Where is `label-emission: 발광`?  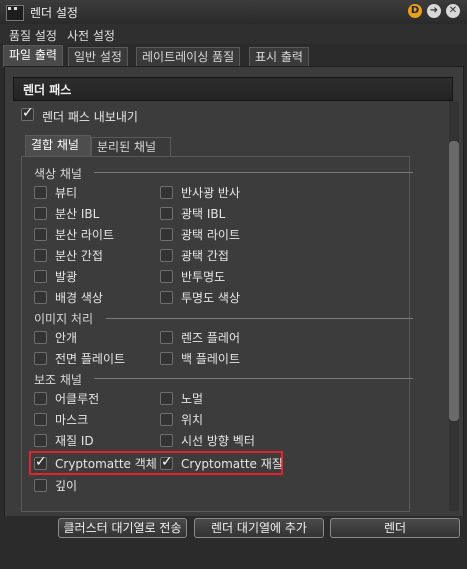 label-emission: 발광 is located at coordinates (66, 277).